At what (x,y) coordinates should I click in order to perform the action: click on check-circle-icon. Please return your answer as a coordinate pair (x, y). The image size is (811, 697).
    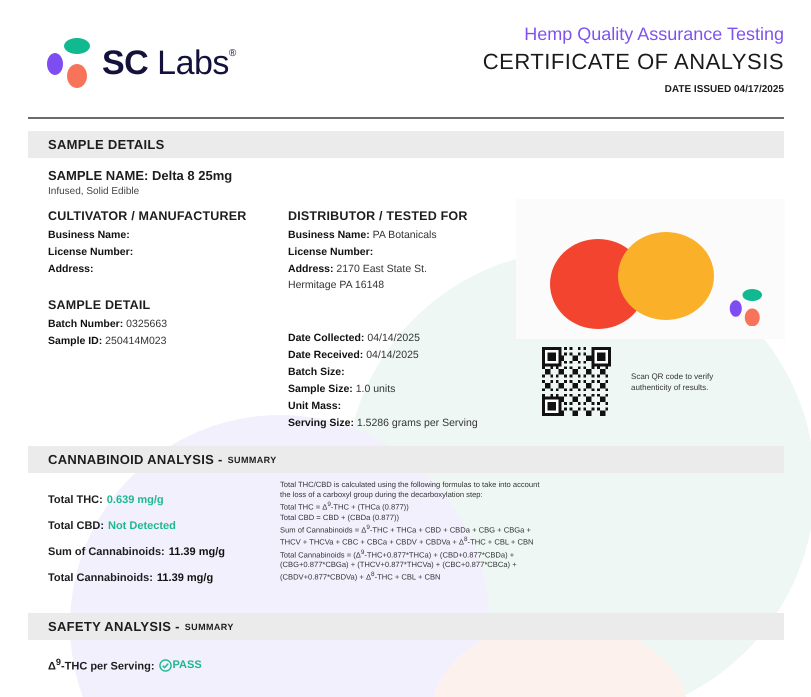
    Looking at the image, I should click on (165, 665).